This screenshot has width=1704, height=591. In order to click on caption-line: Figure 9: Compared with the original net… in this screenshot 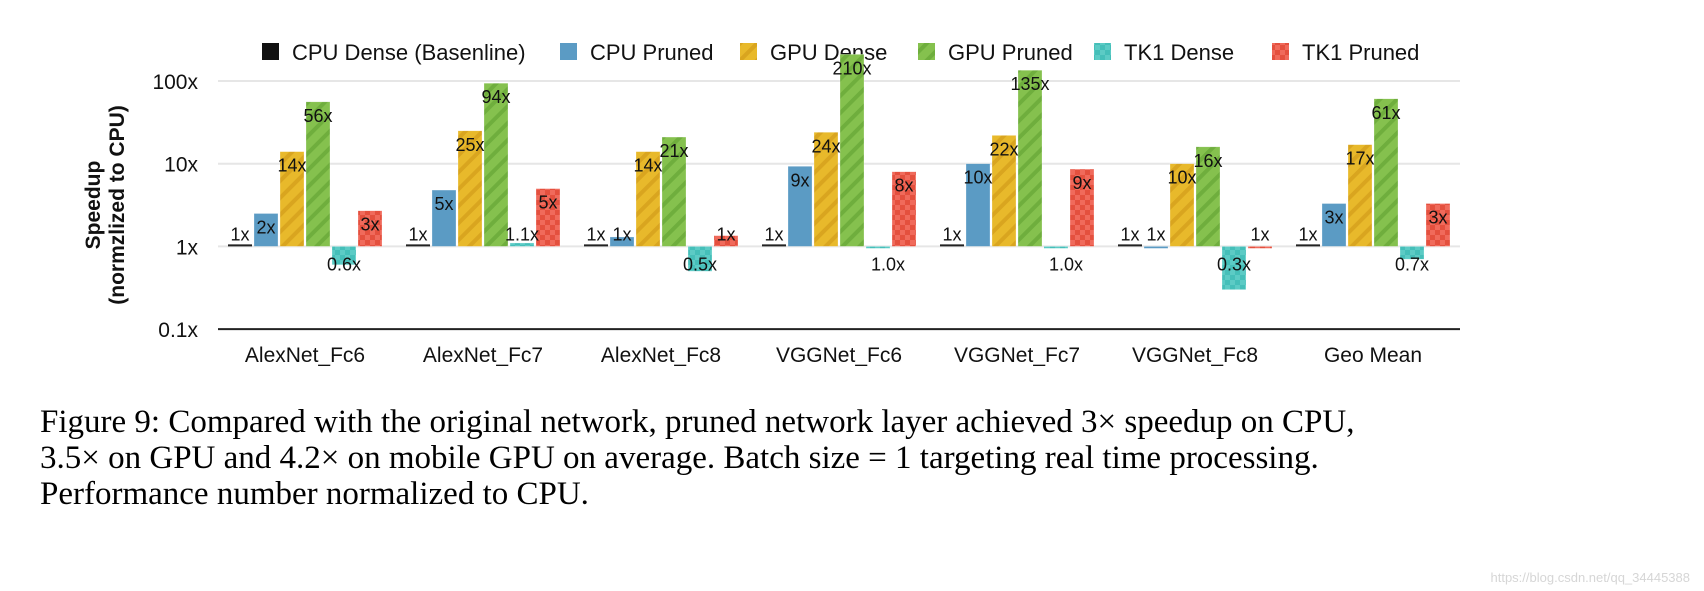, I will do `click(697, 422)`.